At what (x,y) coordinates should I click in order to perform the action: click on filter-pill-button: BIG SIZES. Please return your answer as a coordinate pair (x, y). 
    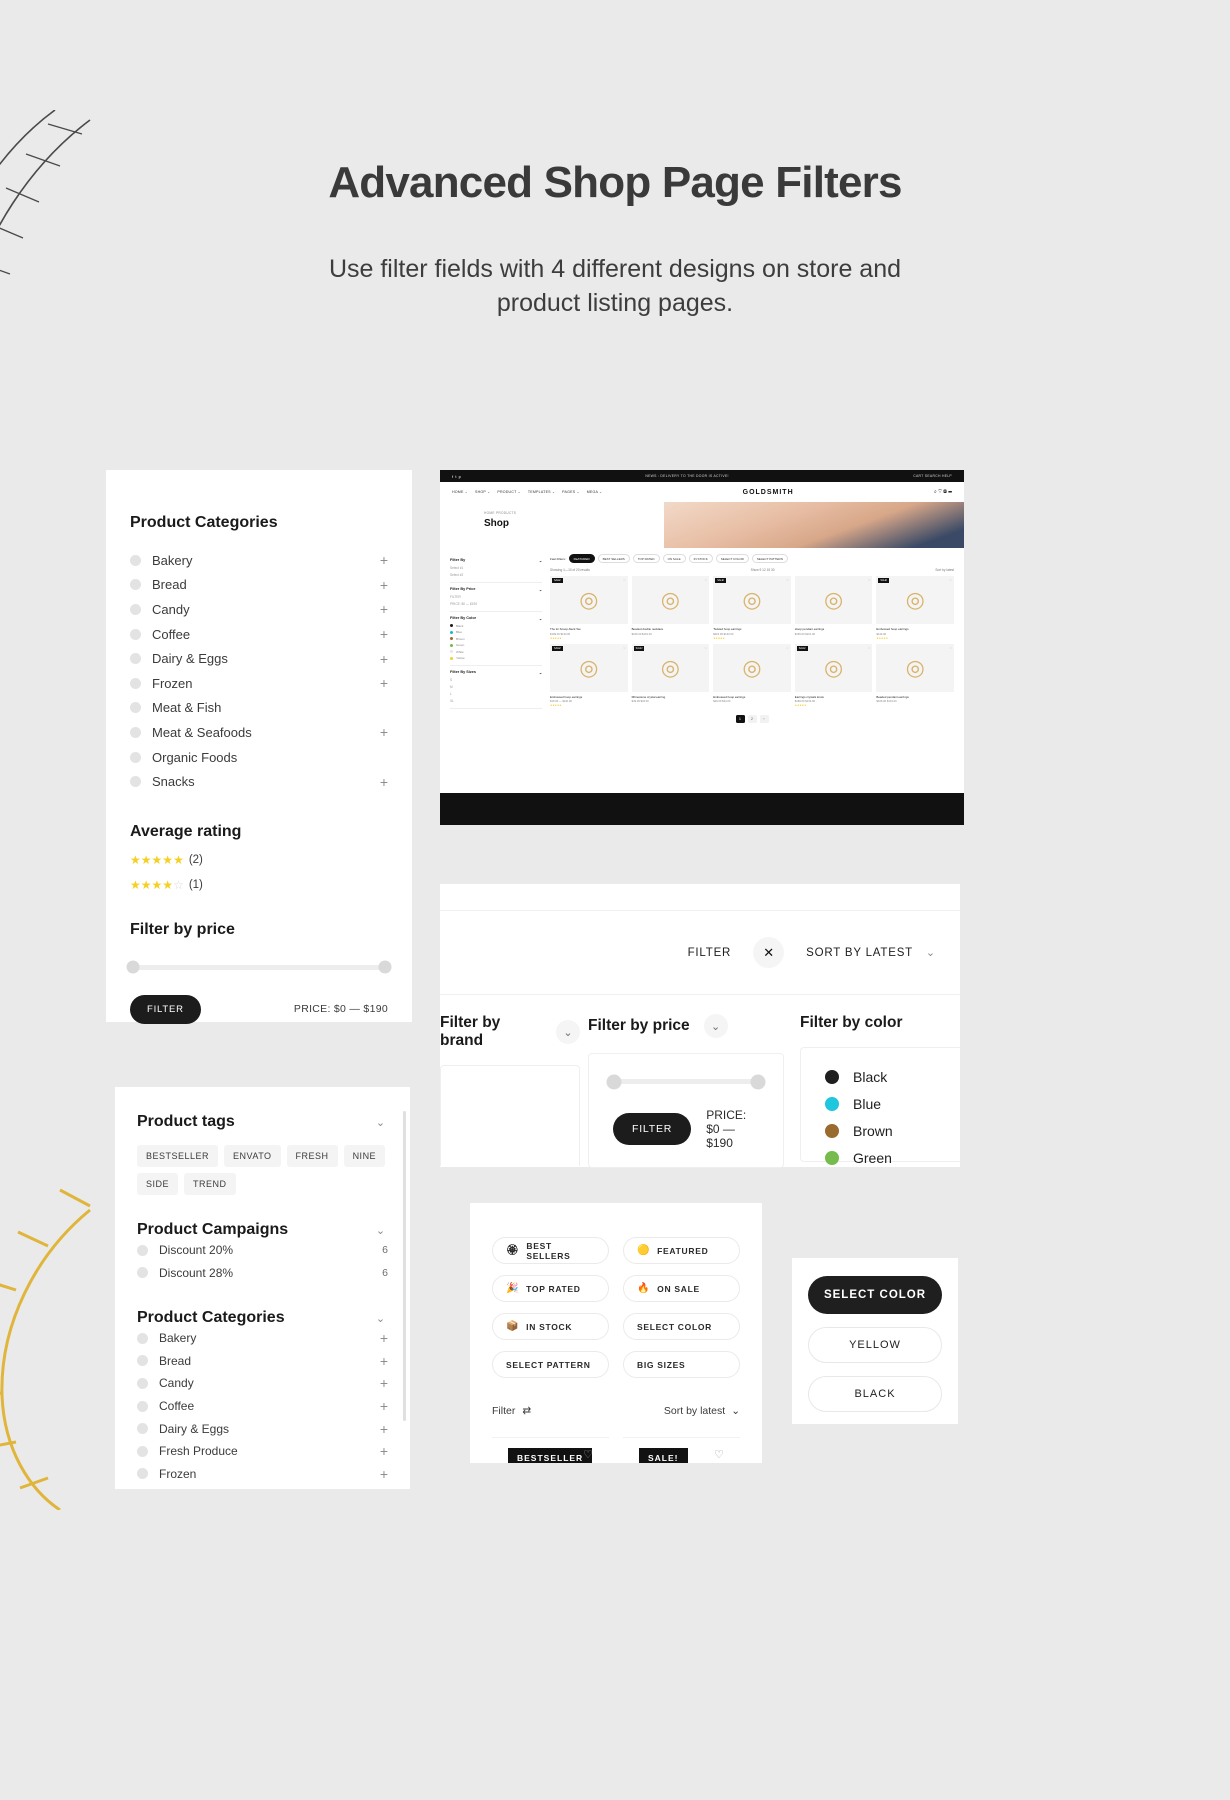
    Looking at the image, I should click on (681, 1364).